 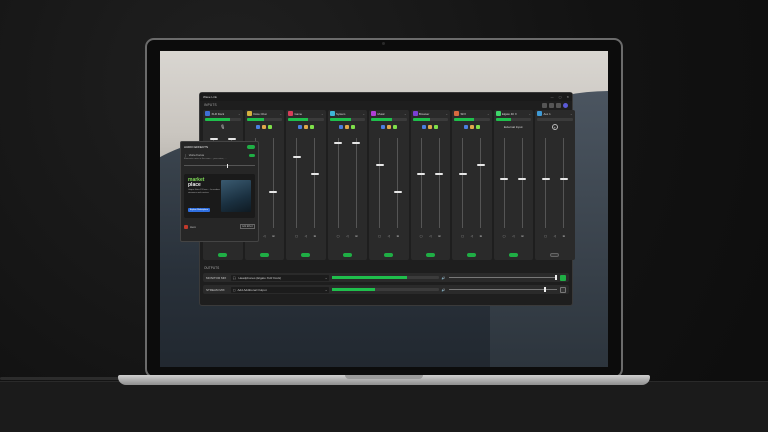 What do you see at coordinates (503, 289) in the screenshot?
I see `output-volume-slider` at bounding box center [503, 289].